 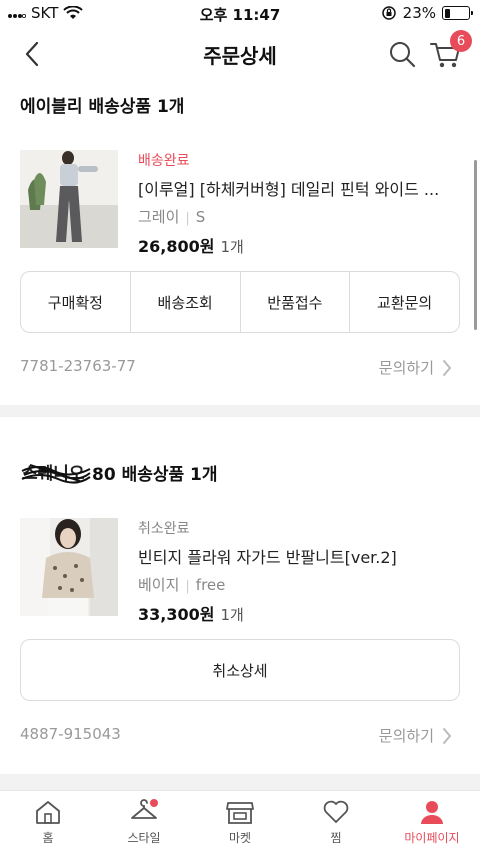 I want to click on tab-label: 찜, so click(x=336, y=838).